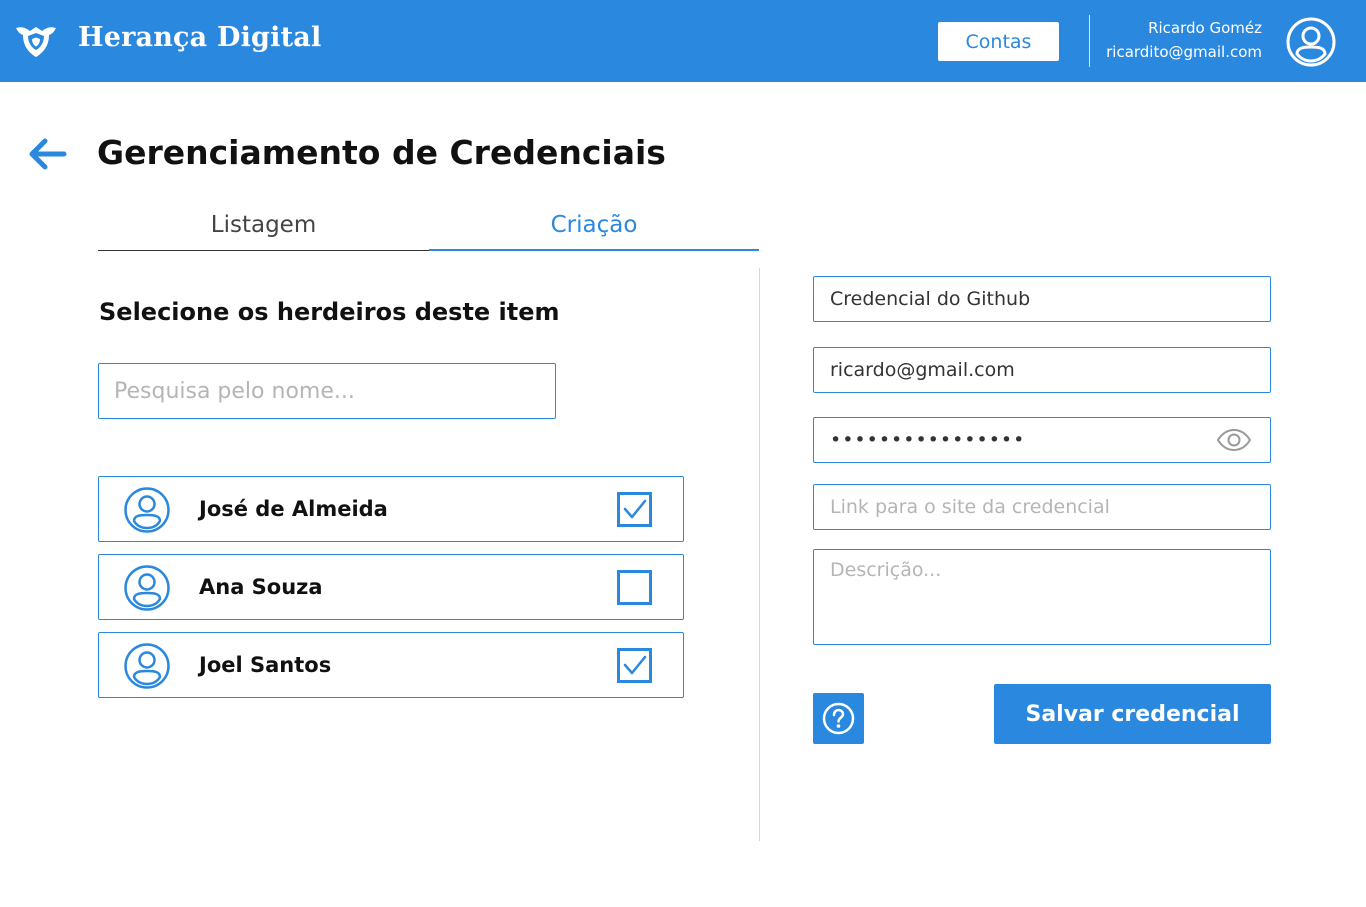 Image resolution: width=1366 pixels, height=907 pixels. What do you see at coordinates (391, 665) in the screenshot?
I see `heir-row: Joel Santos` at bounding box center [391, 665].